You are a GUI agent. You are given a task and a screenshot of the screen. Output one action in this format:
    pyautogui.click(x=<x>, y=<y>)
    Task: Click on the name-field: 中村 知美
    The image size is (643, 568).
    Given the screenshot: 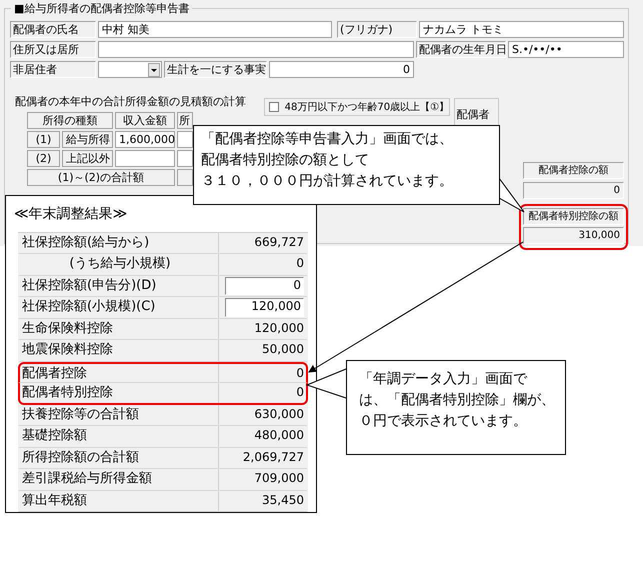 What is the action you would take?
    pyautogui.click(x=215, y=29)
    